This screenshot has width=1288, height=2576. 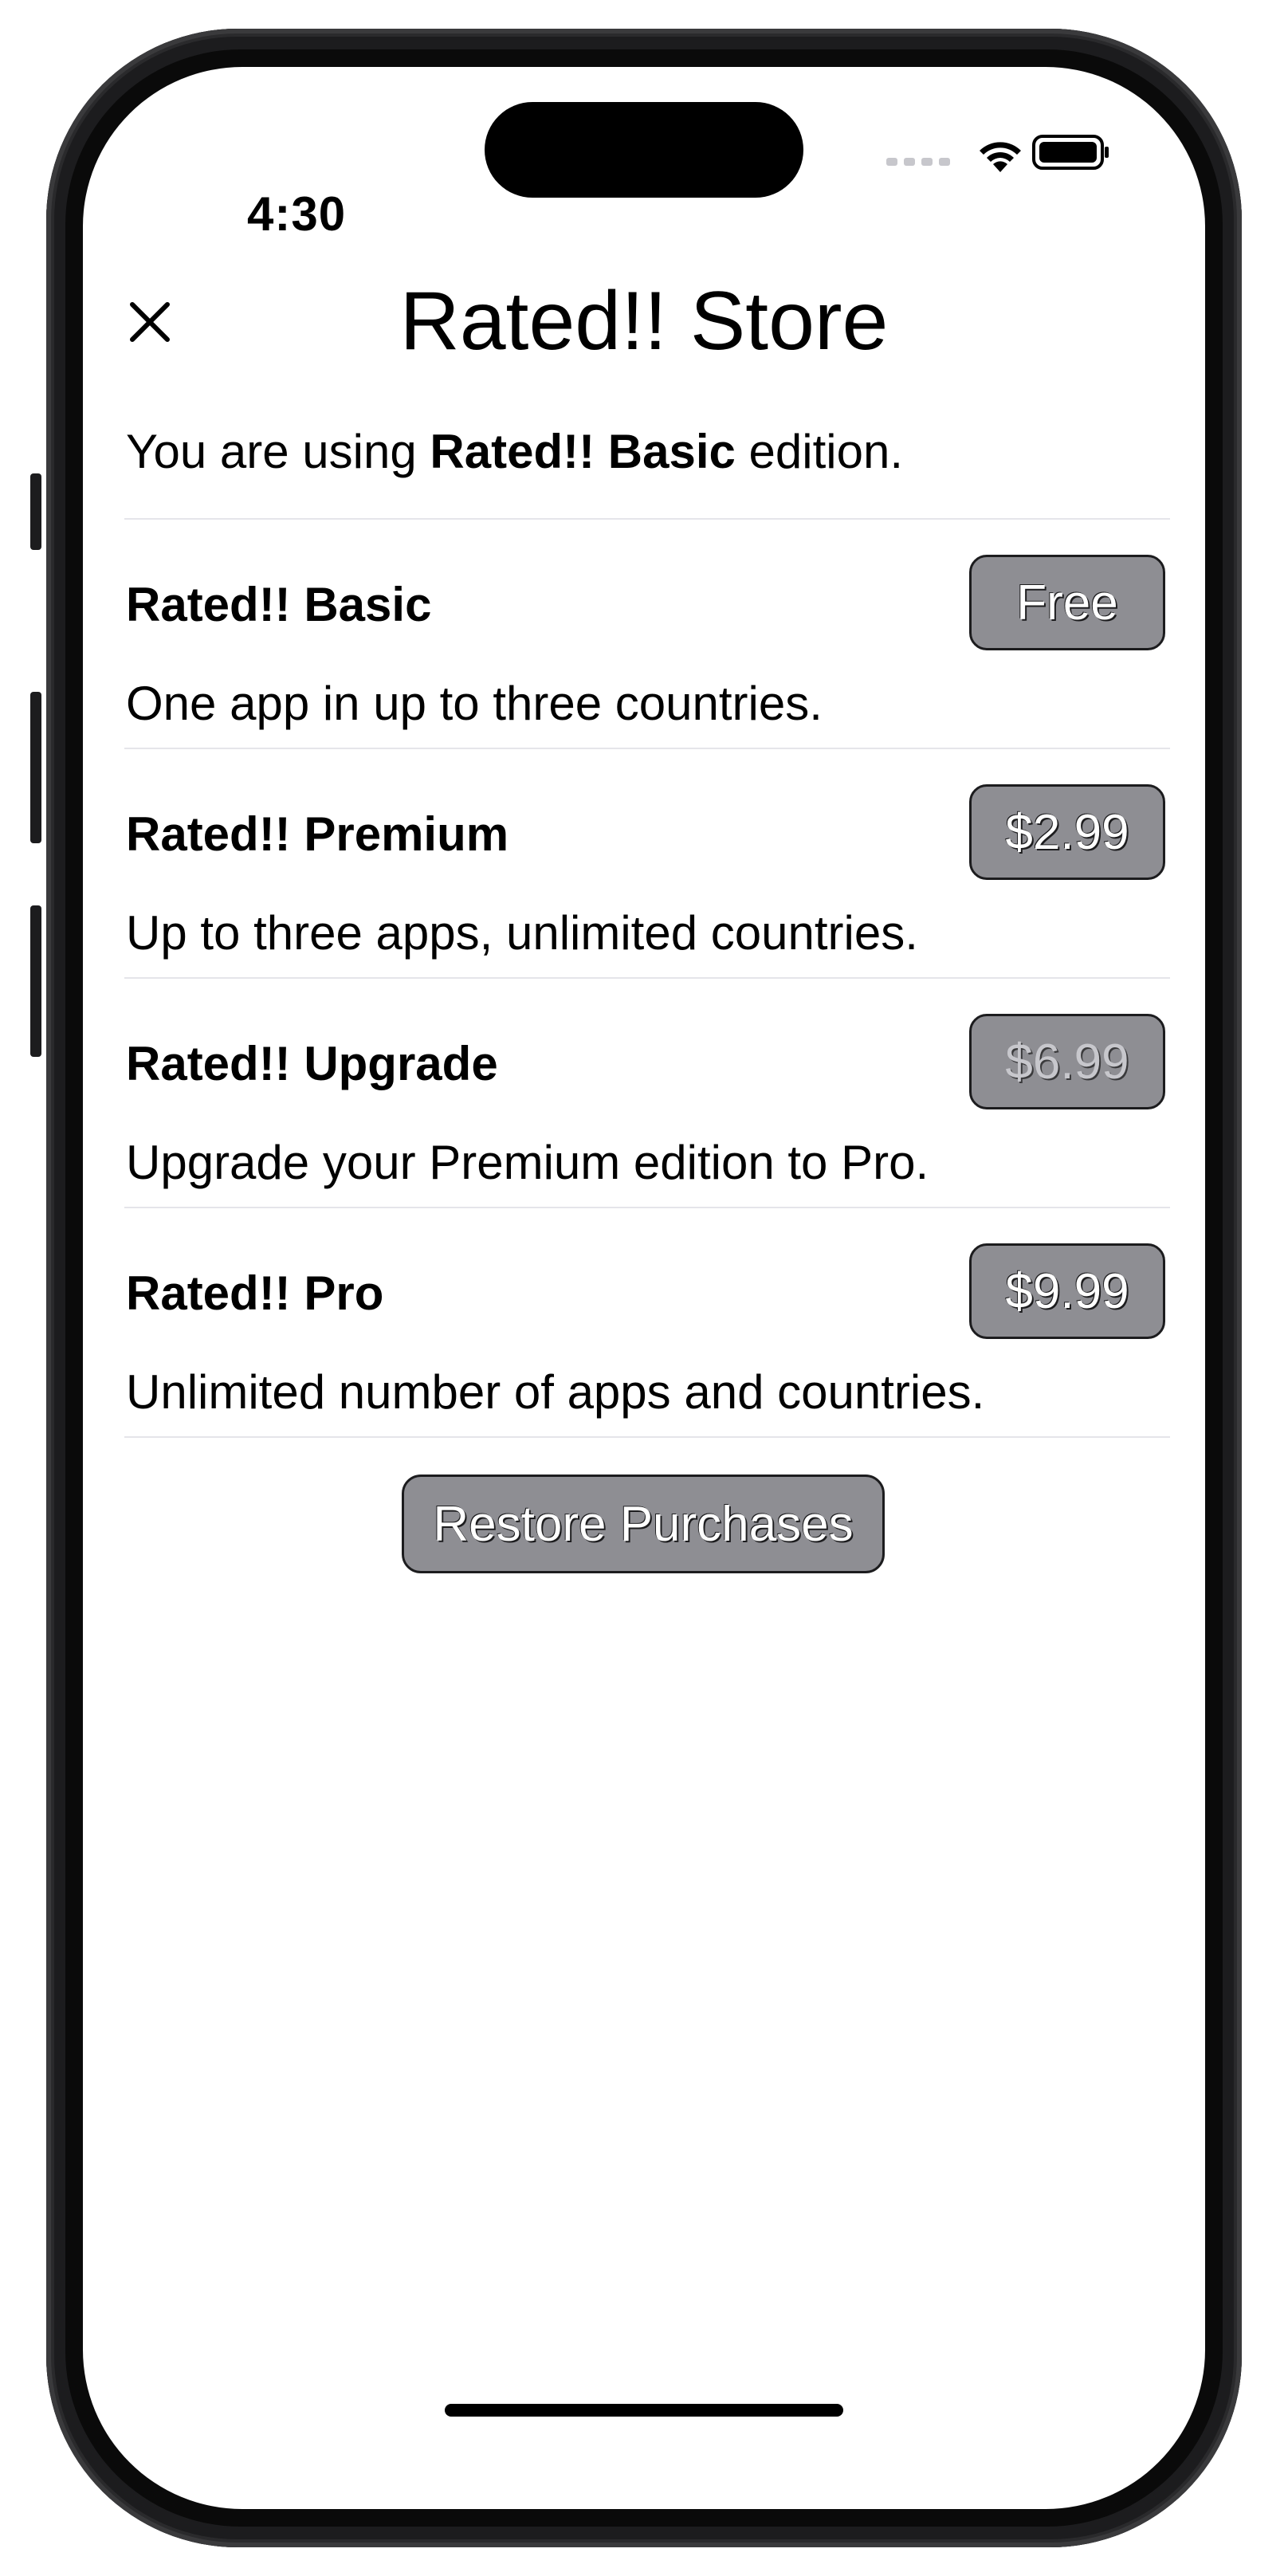 What do you see at coordinates (644, 150) in the screenshot?
I see `dynamic-island` at bounding box center [644, 150].